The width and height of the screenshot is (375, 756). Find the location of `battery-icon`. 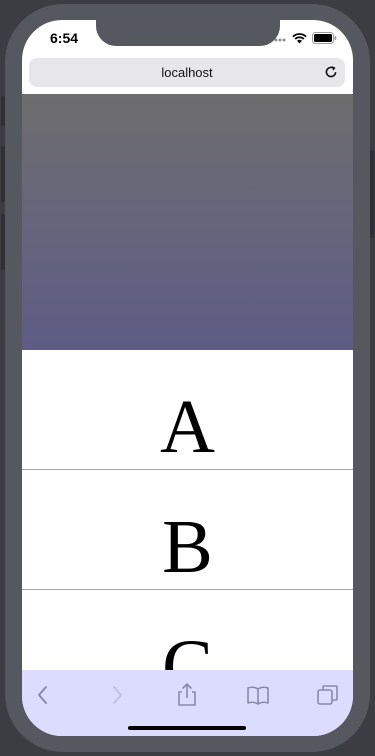

battery-icon is located at coordinates (324, 38).